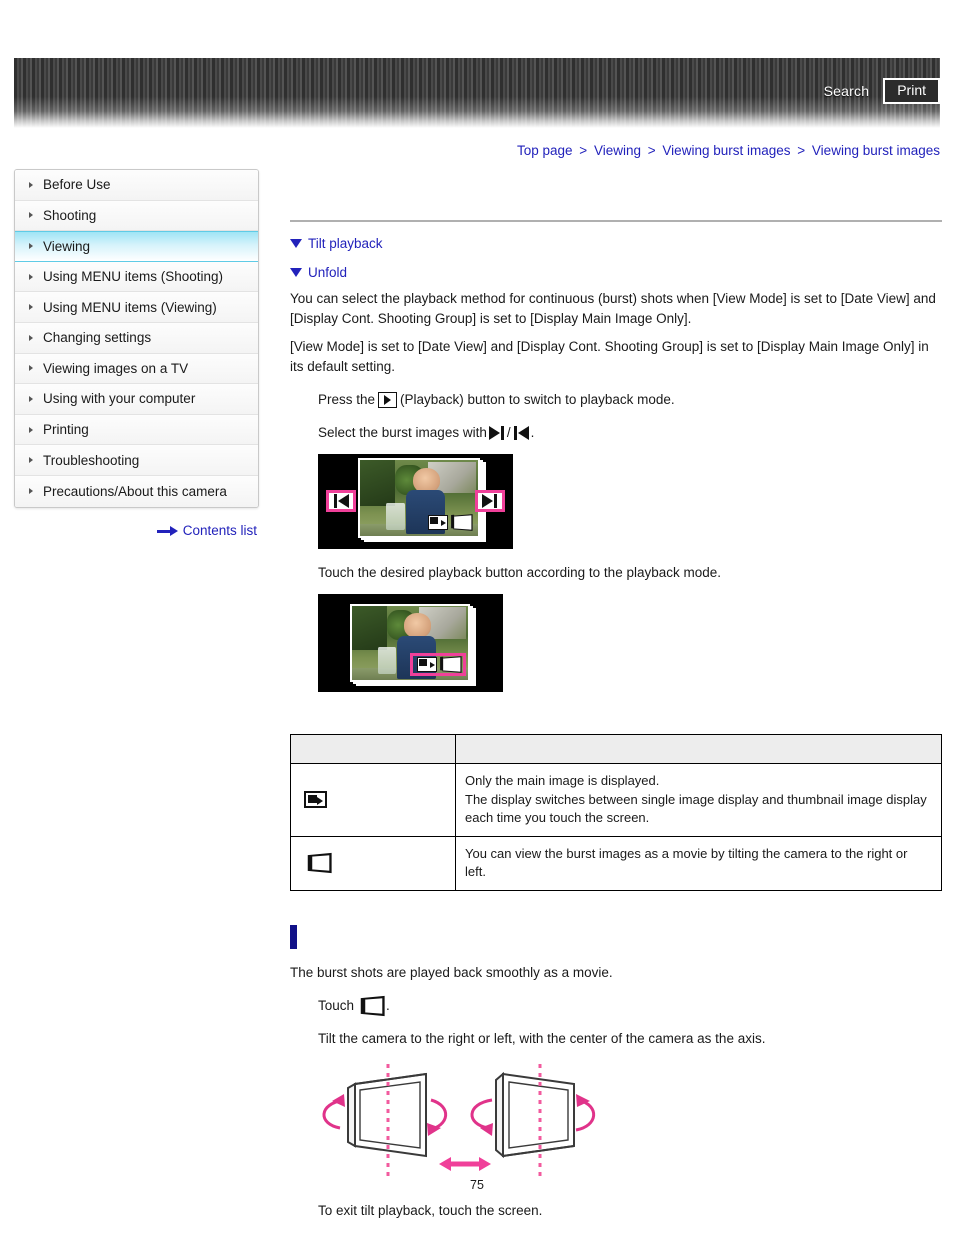 Image resolution: width=954 pixels, height=1235 pixels. I want to click on sidebar-item-label: Using with your computer, so click(119, 399).